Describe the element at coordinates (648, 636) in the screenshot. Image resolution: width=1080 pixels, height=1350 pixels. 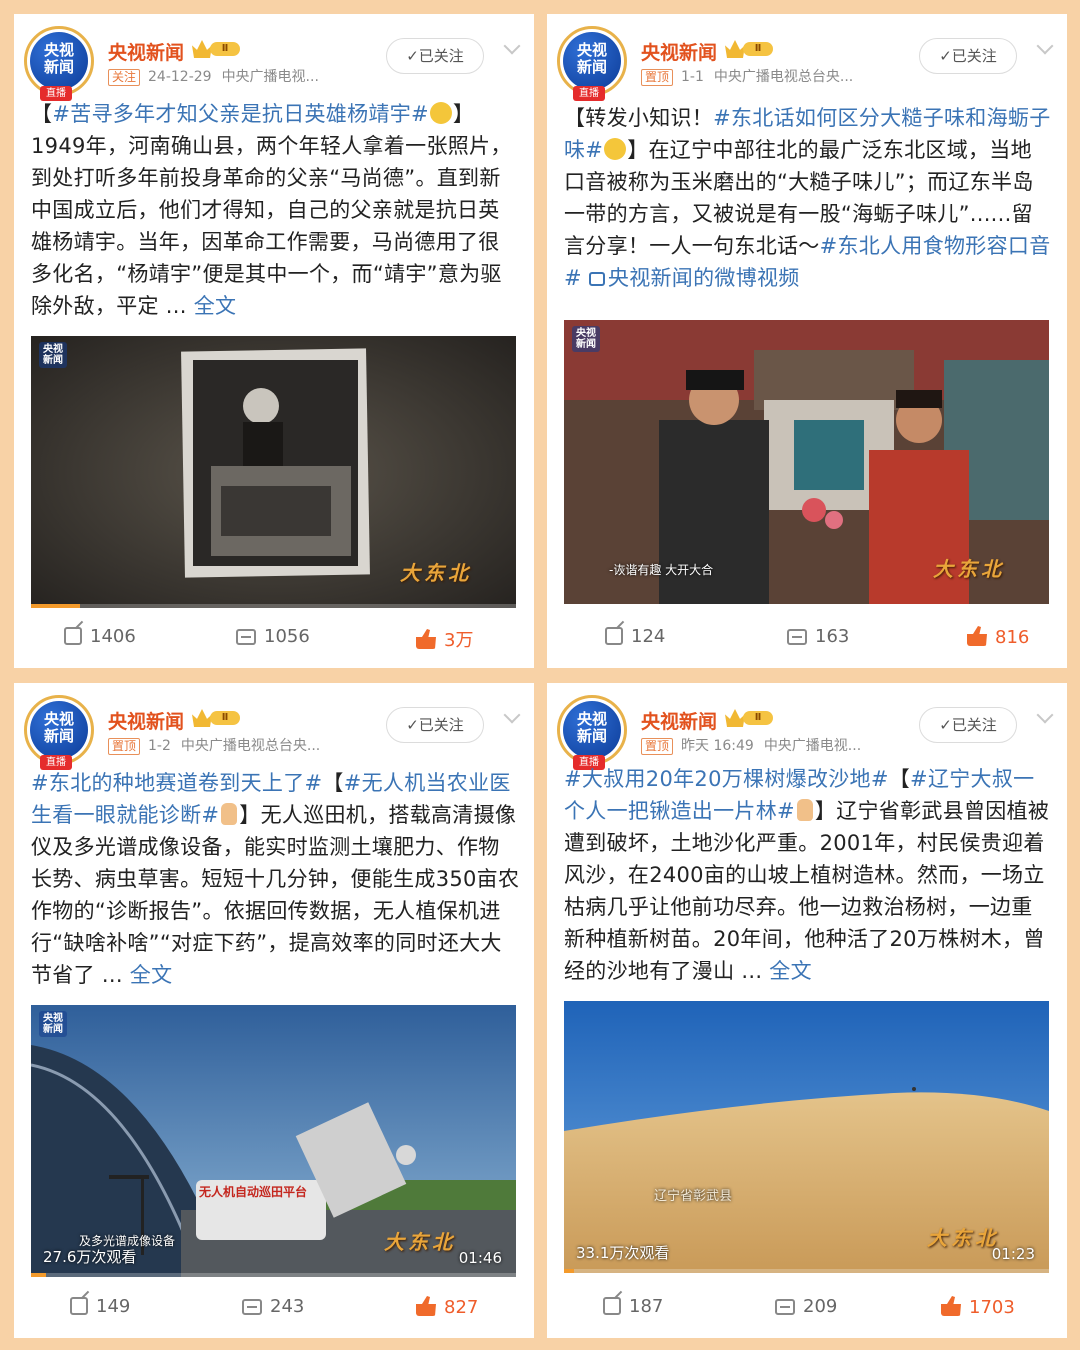
I see `repost-count: 124` at that location.